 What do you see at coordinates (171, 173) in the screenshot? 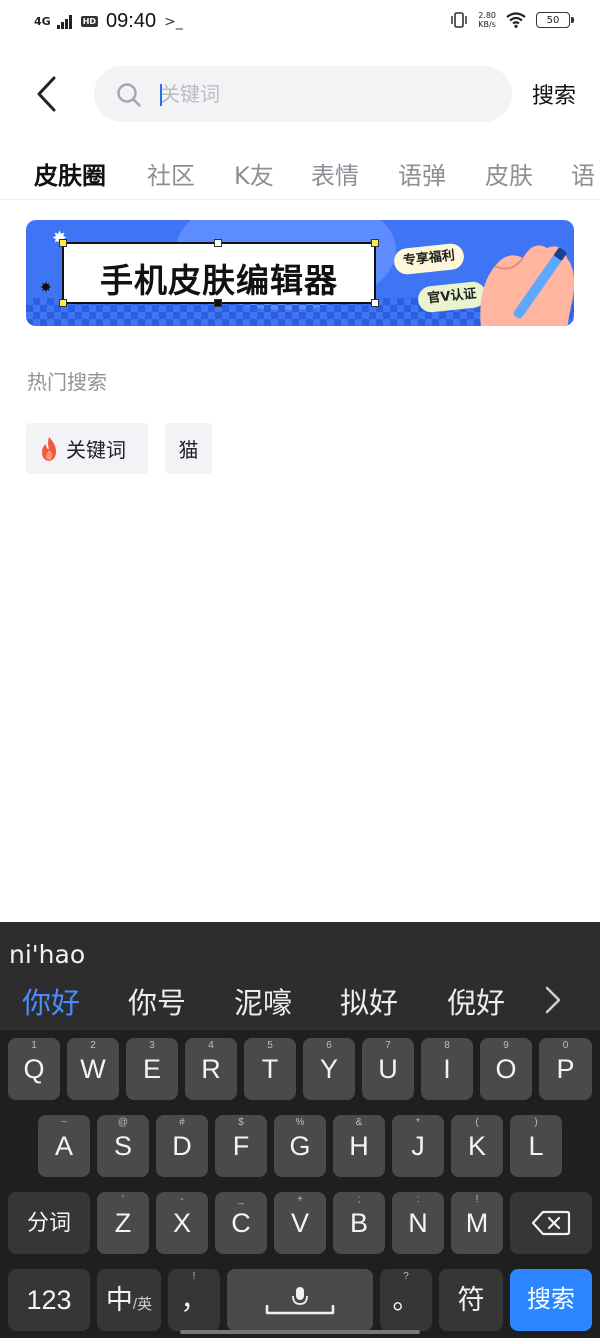
I see `tab-community: 社区` at bounding box center [171, 173].